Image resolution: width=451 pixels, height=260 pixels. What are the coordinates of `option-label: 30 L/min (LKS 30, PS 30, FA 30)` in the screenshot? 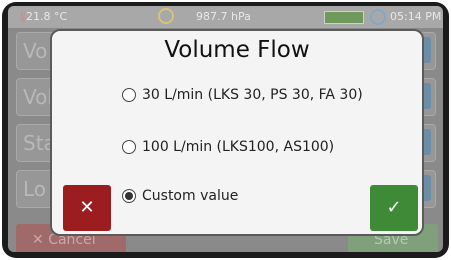 It's located at (252, 95).